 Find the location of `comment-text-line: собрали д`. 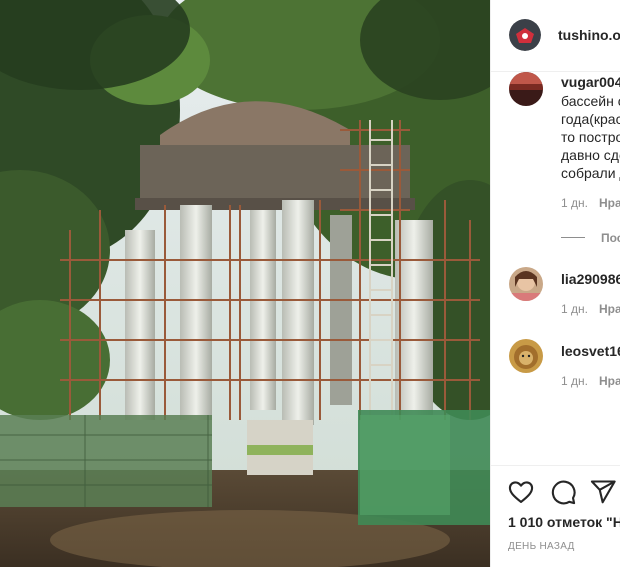

comment-text-line: собрали д is located at coordinates (590, 173).